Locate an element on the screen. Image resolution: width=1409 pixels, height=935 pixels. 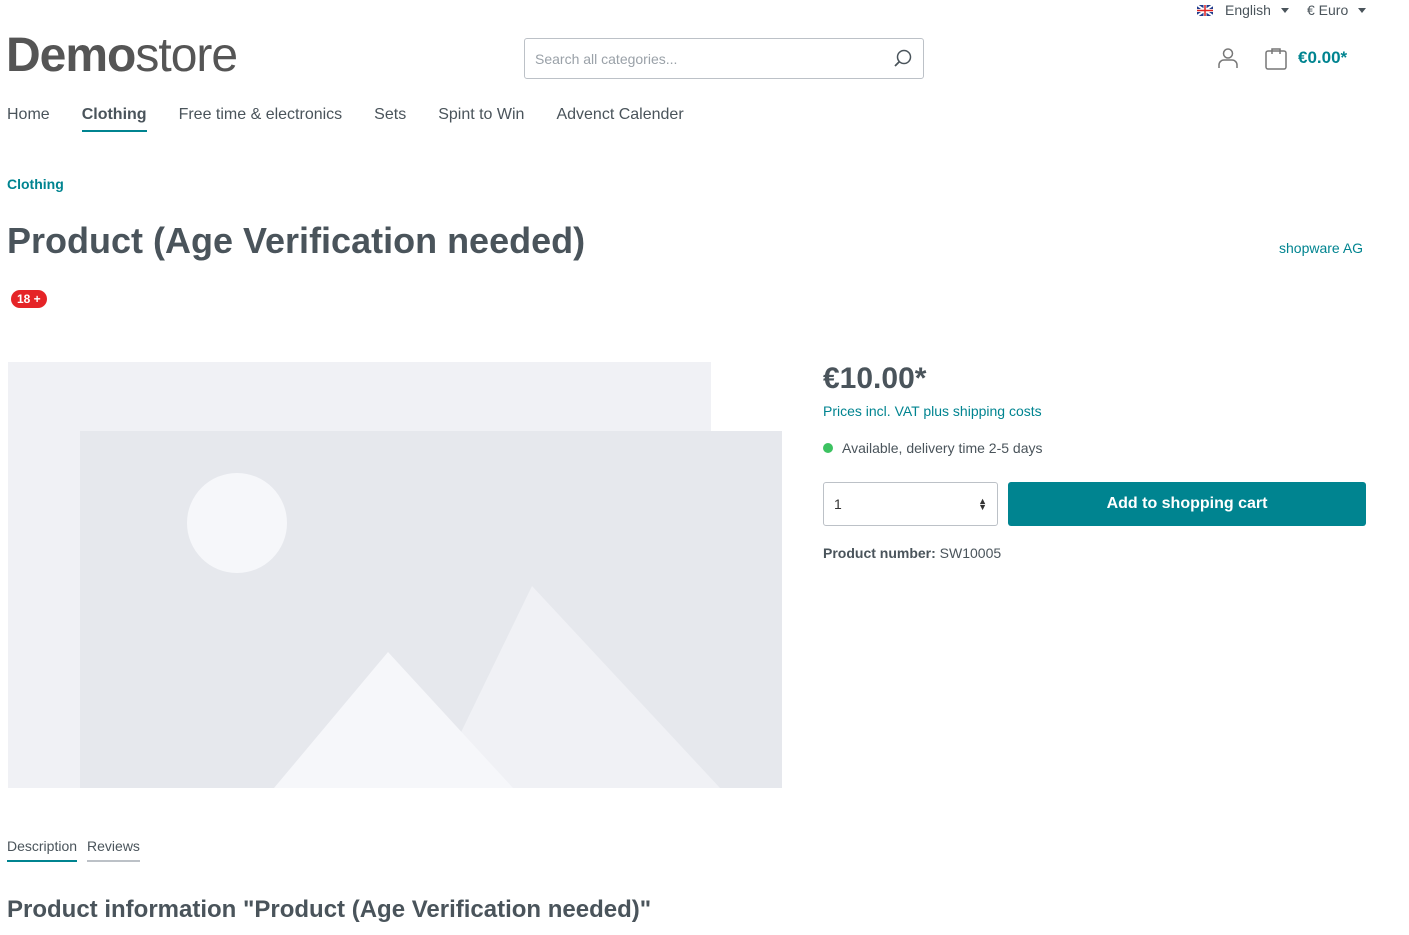
nav-clothing: Clothing is located at coordinates (114, 119).